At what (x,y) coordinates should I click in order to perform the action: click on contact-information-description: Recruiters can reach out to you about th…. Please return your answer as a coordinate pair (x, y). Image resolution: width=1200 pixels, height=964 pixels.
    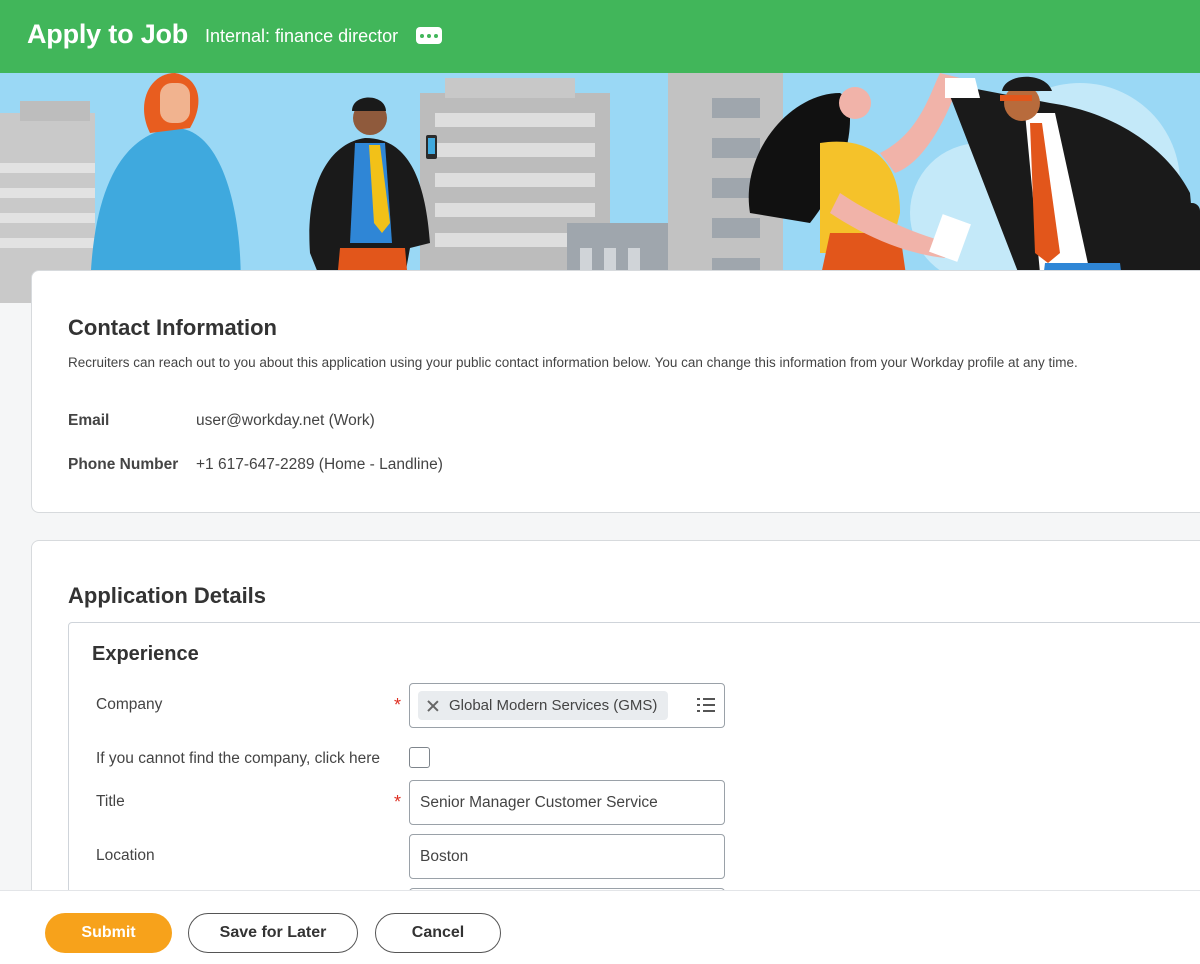
    Looking at the image, I should click on (573, 362).